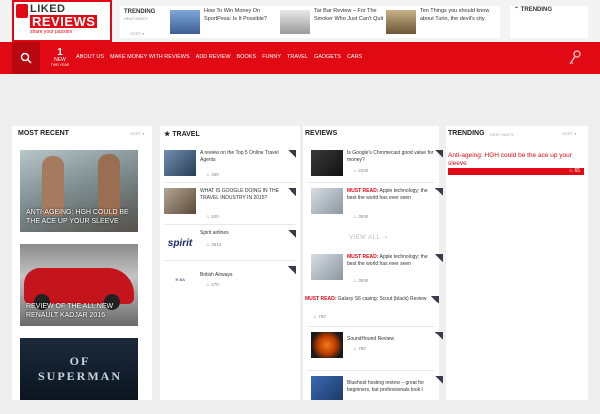 The width and height of the screenshot is (600, 414). I want to click on travel-thumbnail, so click(180, 201).